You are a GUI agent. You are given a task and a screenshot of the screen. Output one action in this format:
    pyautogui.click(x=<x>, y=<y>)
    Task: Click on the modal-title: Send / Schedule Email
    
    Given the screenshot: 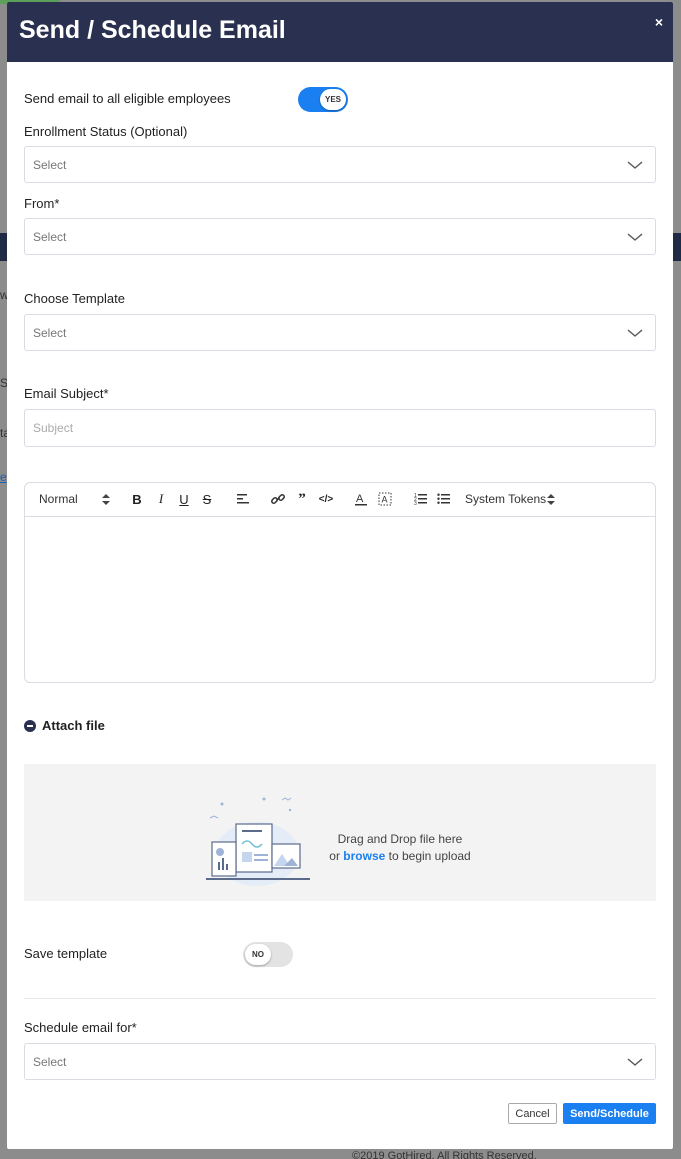 What is the action you would take?
    pyautogui.click(x=152, y=30)
    